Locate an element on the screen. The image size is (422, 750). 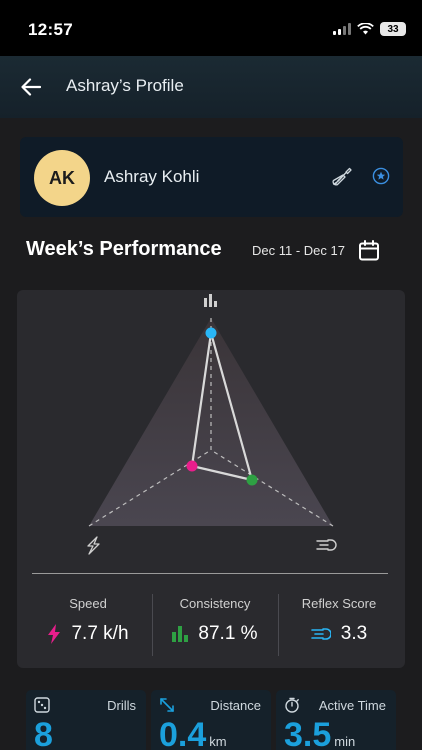
section-title: Week’s Performance is located at coordinates (124, 249).